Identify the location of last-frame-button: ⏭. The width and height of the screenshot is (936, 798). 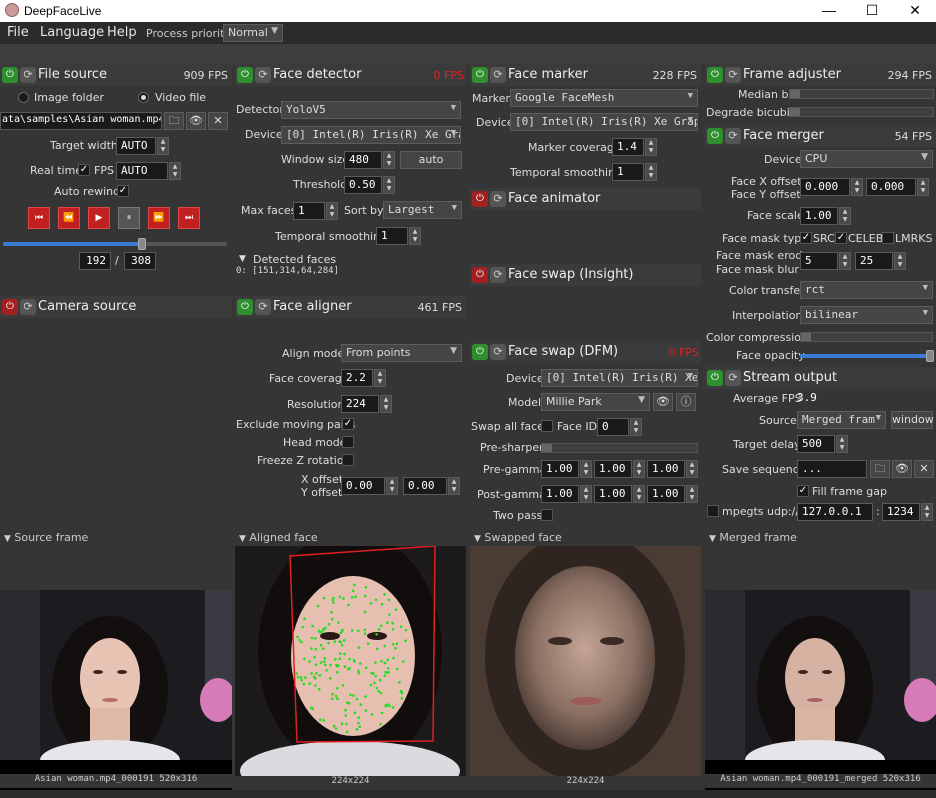
(189, 218).